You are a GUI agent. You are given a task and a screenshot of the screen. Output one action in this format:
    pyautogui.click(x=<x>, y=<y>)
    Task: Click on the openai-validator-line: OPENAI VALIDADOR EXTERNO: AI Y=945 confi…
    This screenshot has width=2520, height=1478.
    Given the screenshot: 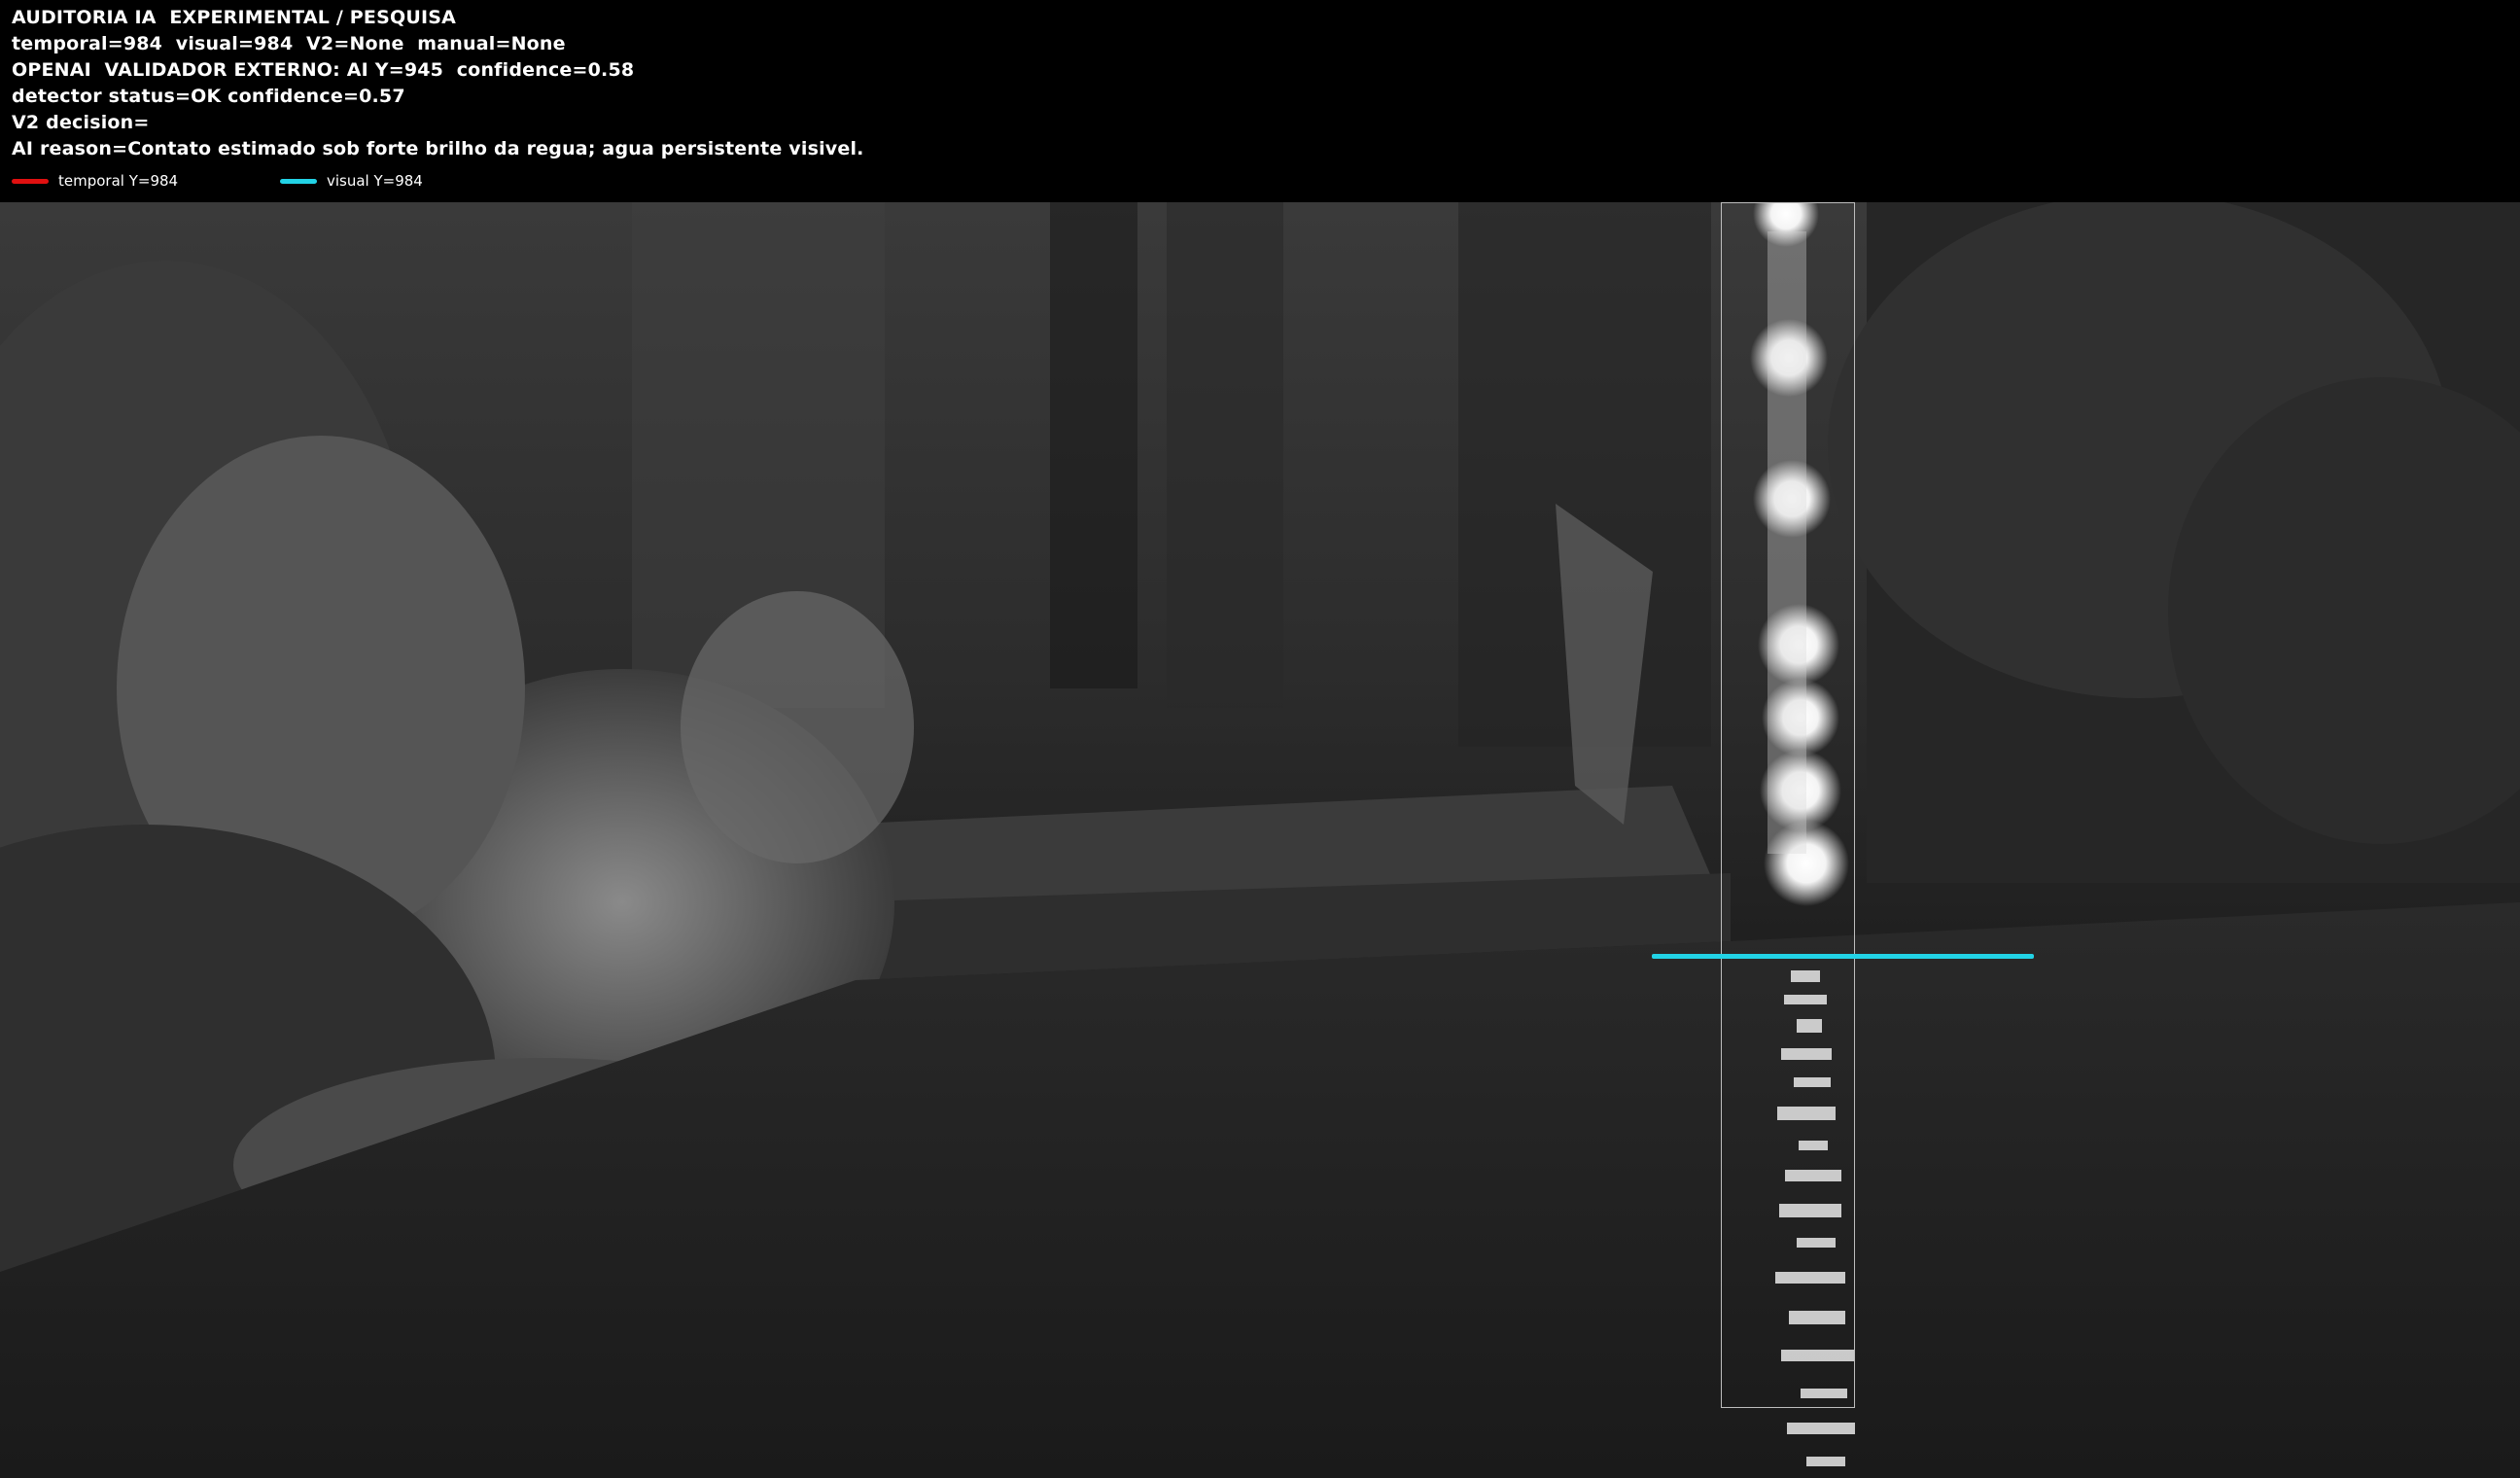 What is the action you would take?
    pyautogui.click(x=323, y=70)
    